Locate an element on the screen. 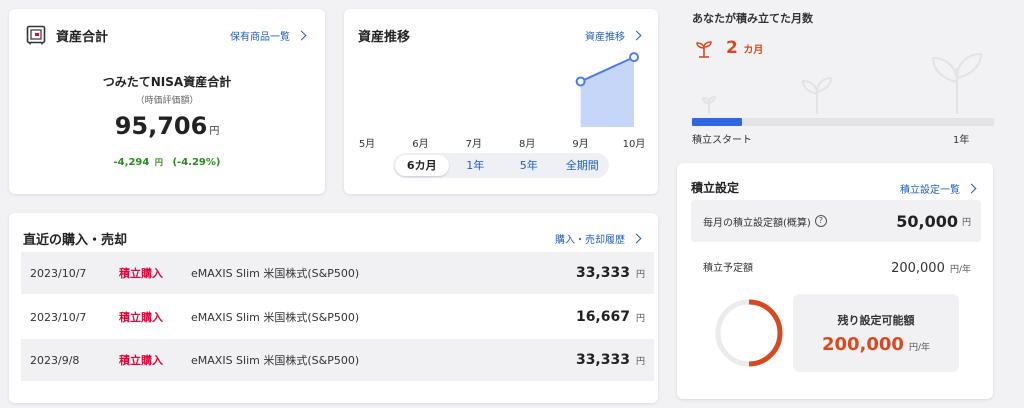 The image size is (1024, 408). trend-chart is located at coordinates (607, 89).